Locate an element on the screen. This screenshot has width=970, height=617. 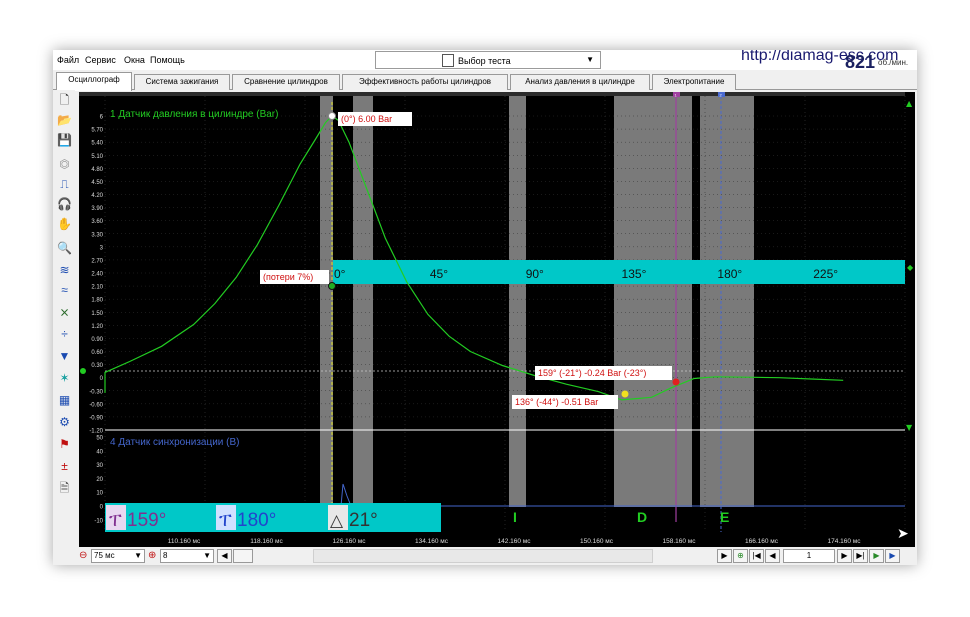
time-tick-label: 174.160 мс is located at coordinates (844, 541).